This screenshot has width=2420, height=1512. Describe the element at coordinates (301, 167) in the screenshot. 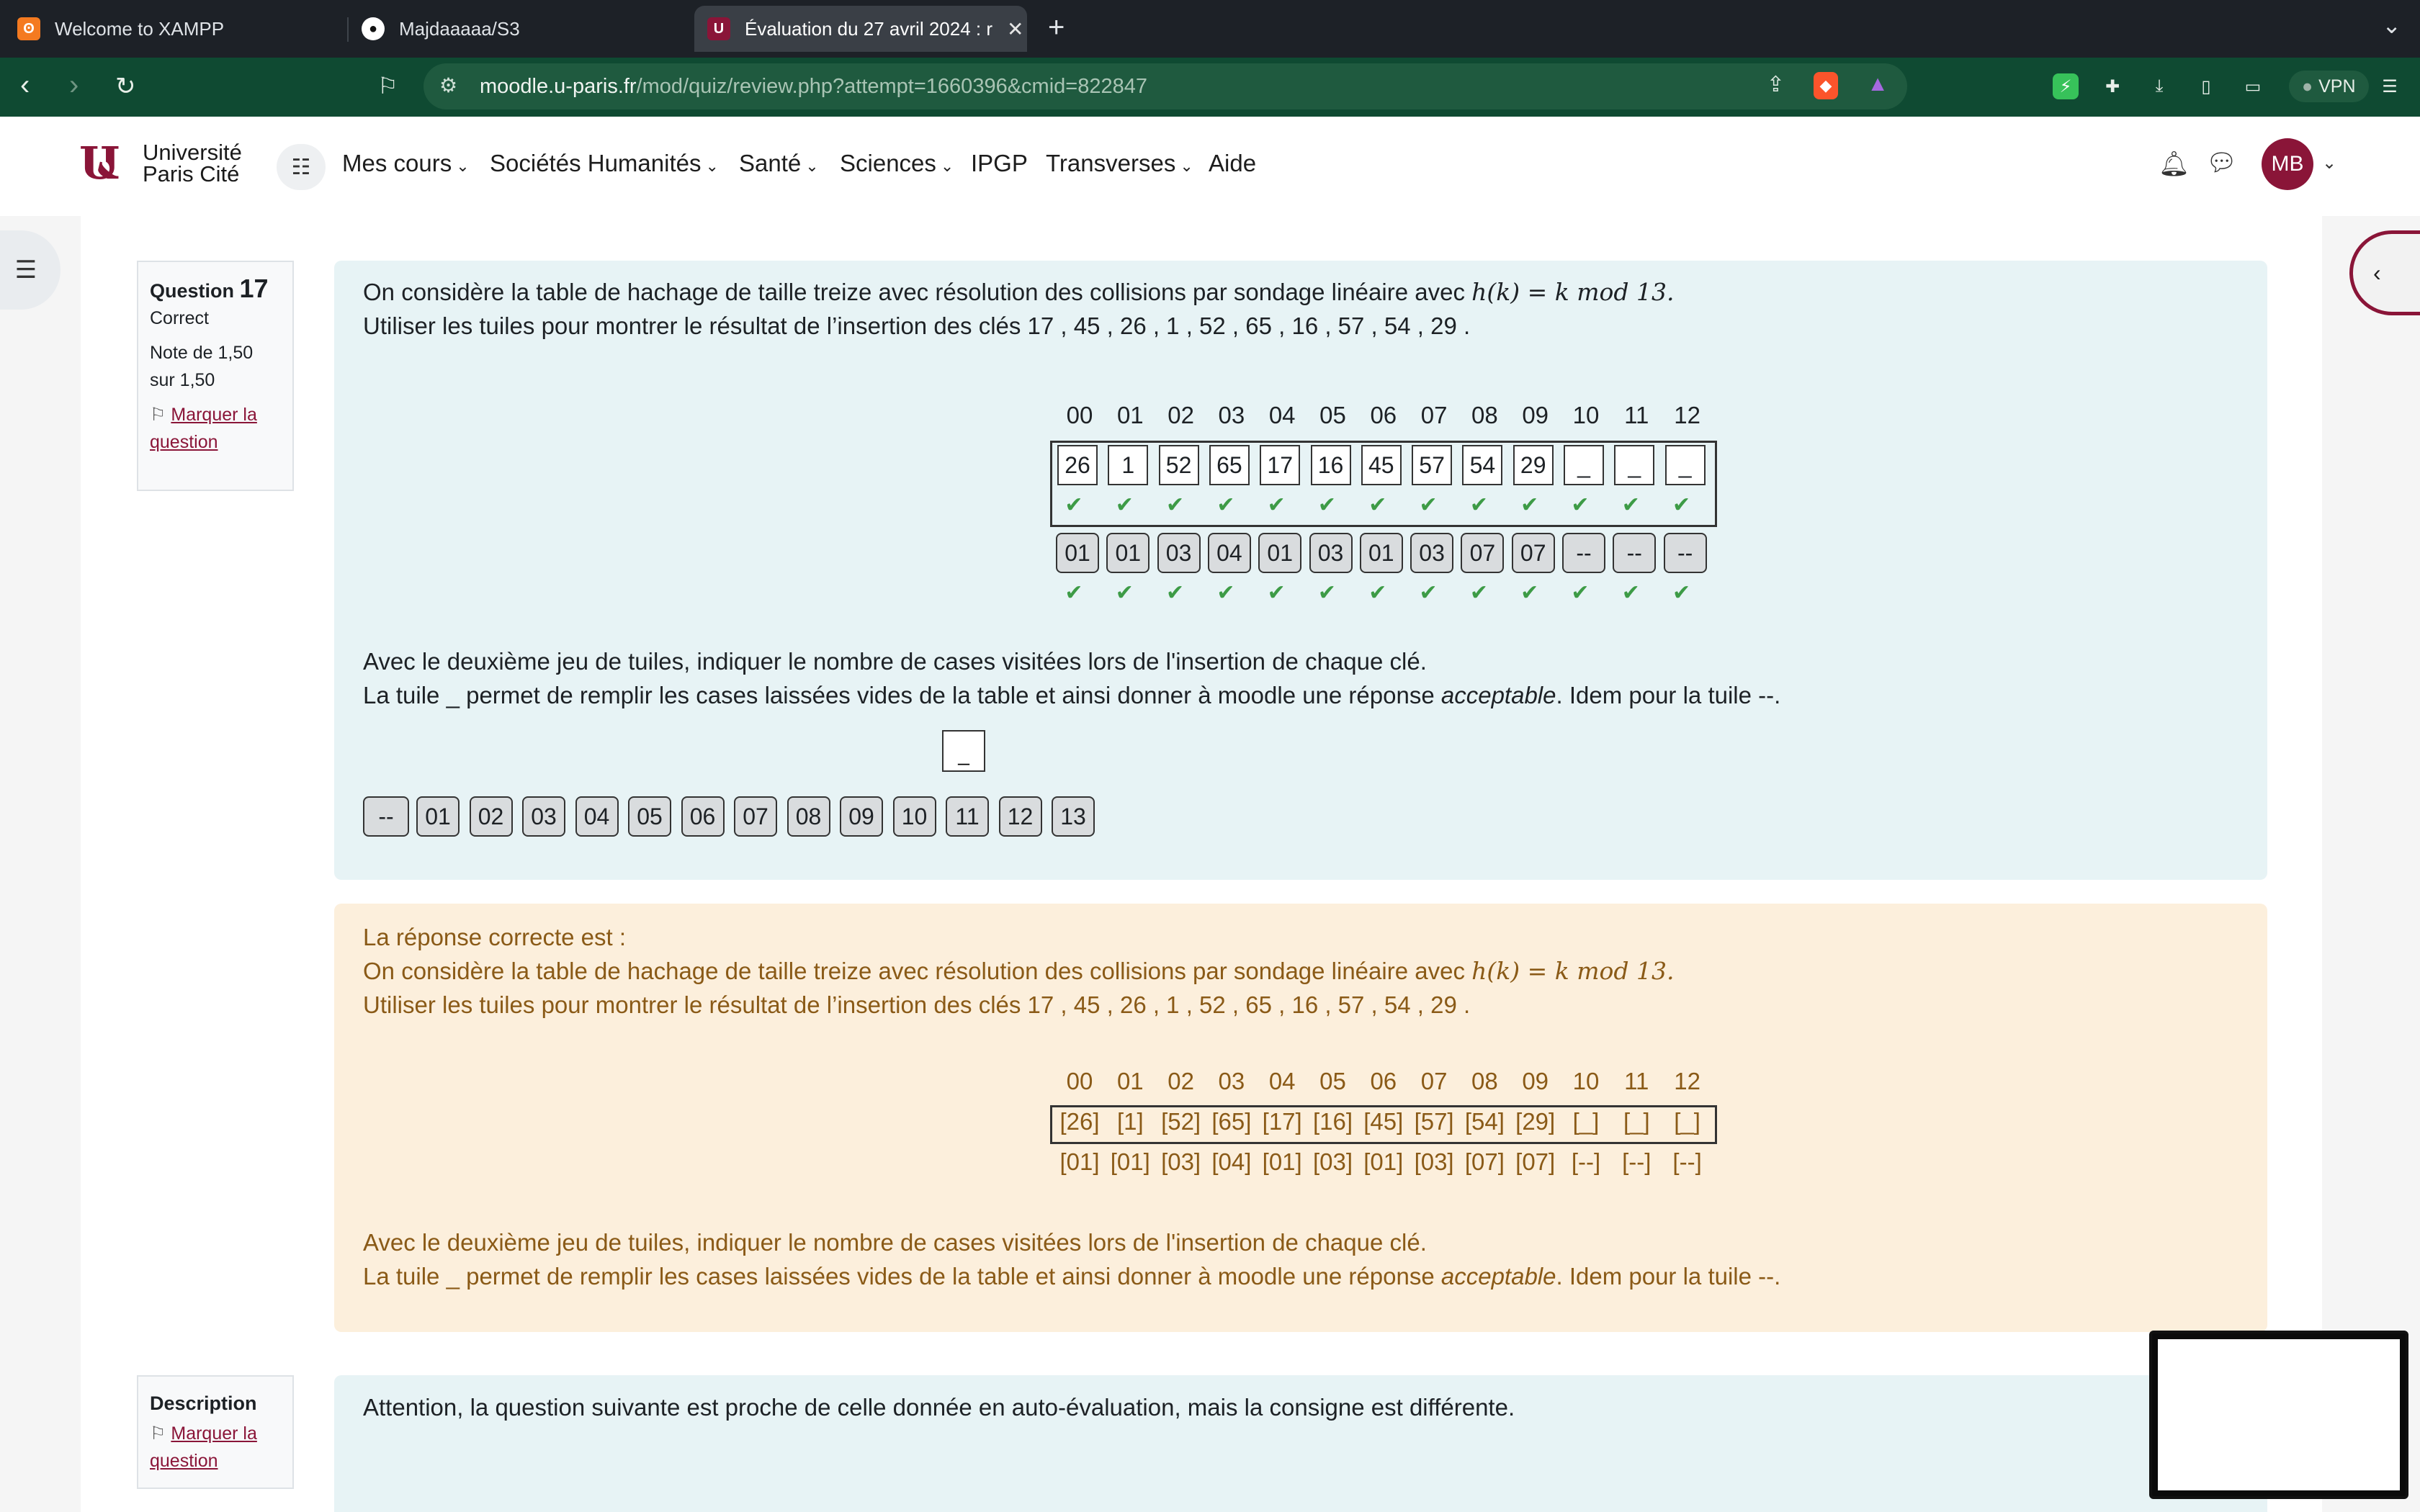

I see `course-index-toggle-button: ☷` at that location.